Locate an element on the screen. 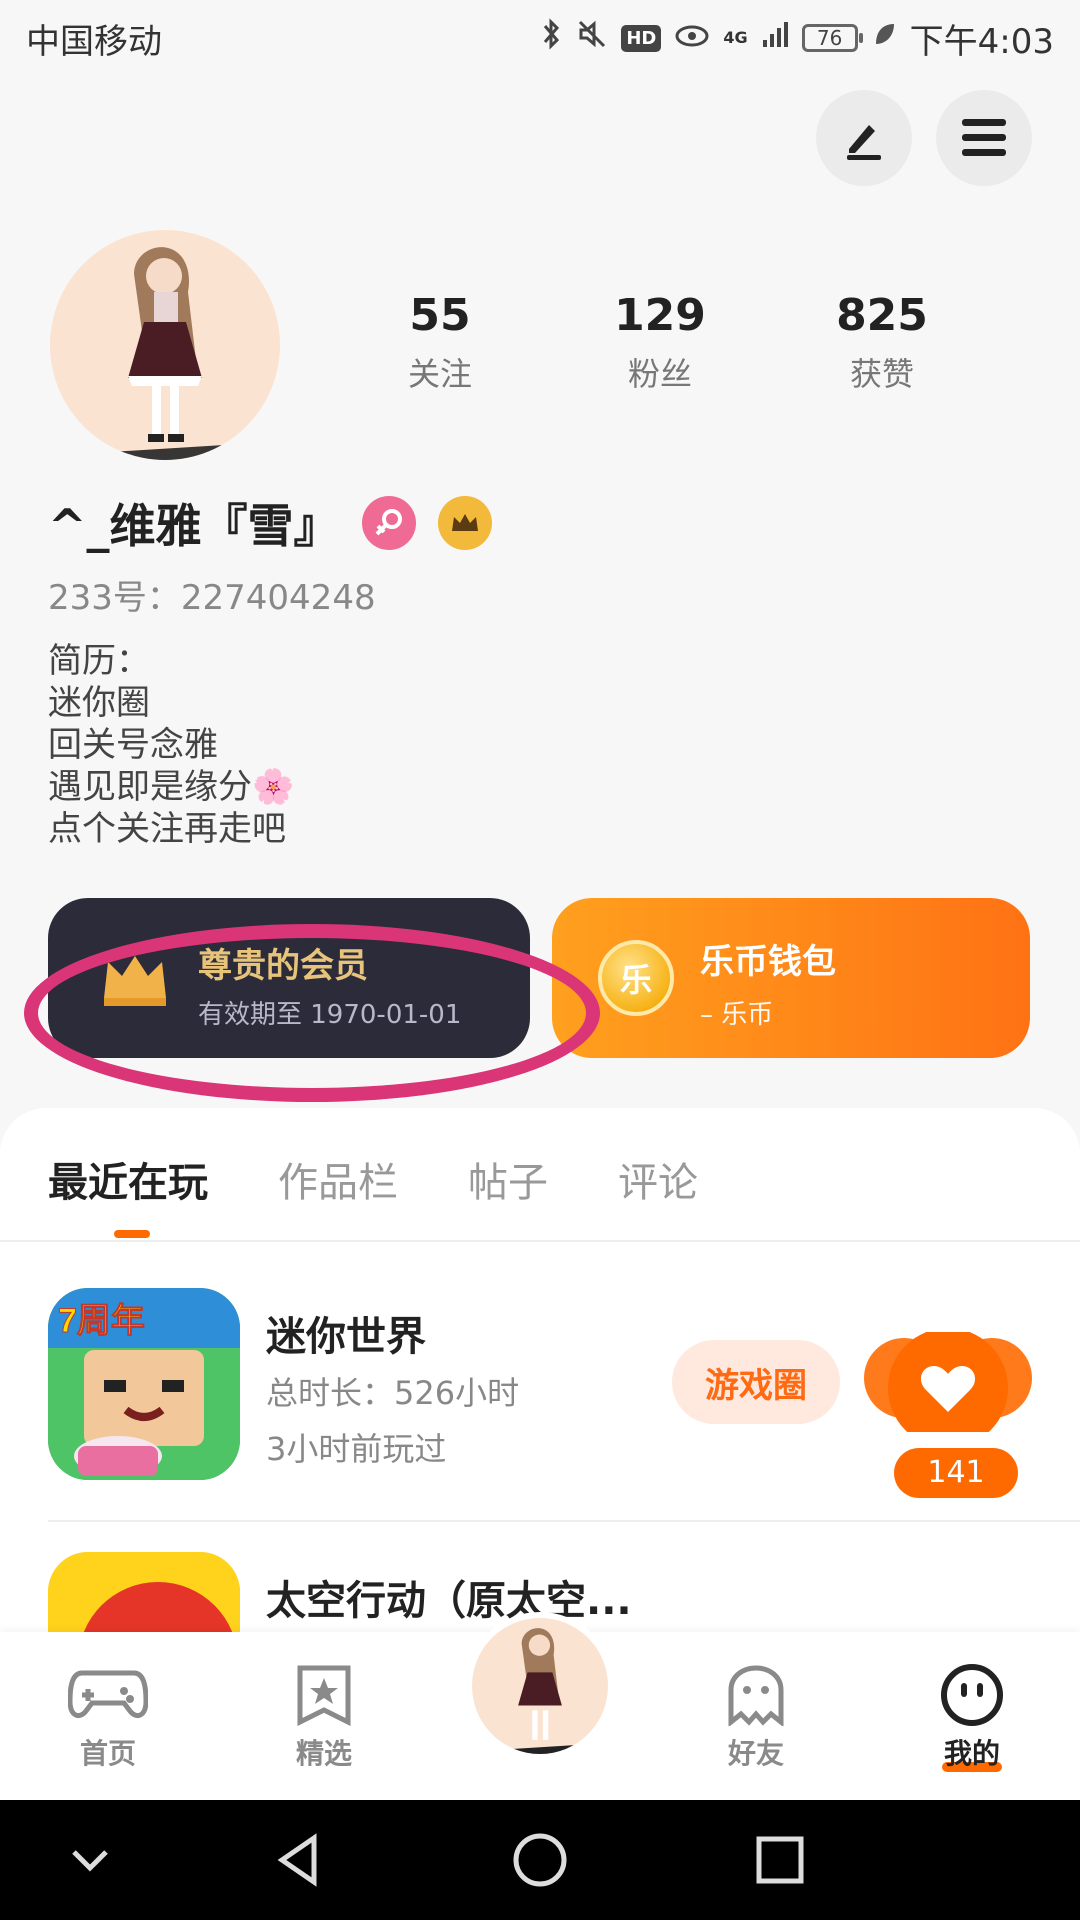 The image size is (1080, 1920). bio-line: 点个关注再走吧 is located at coordinates (167, 829).